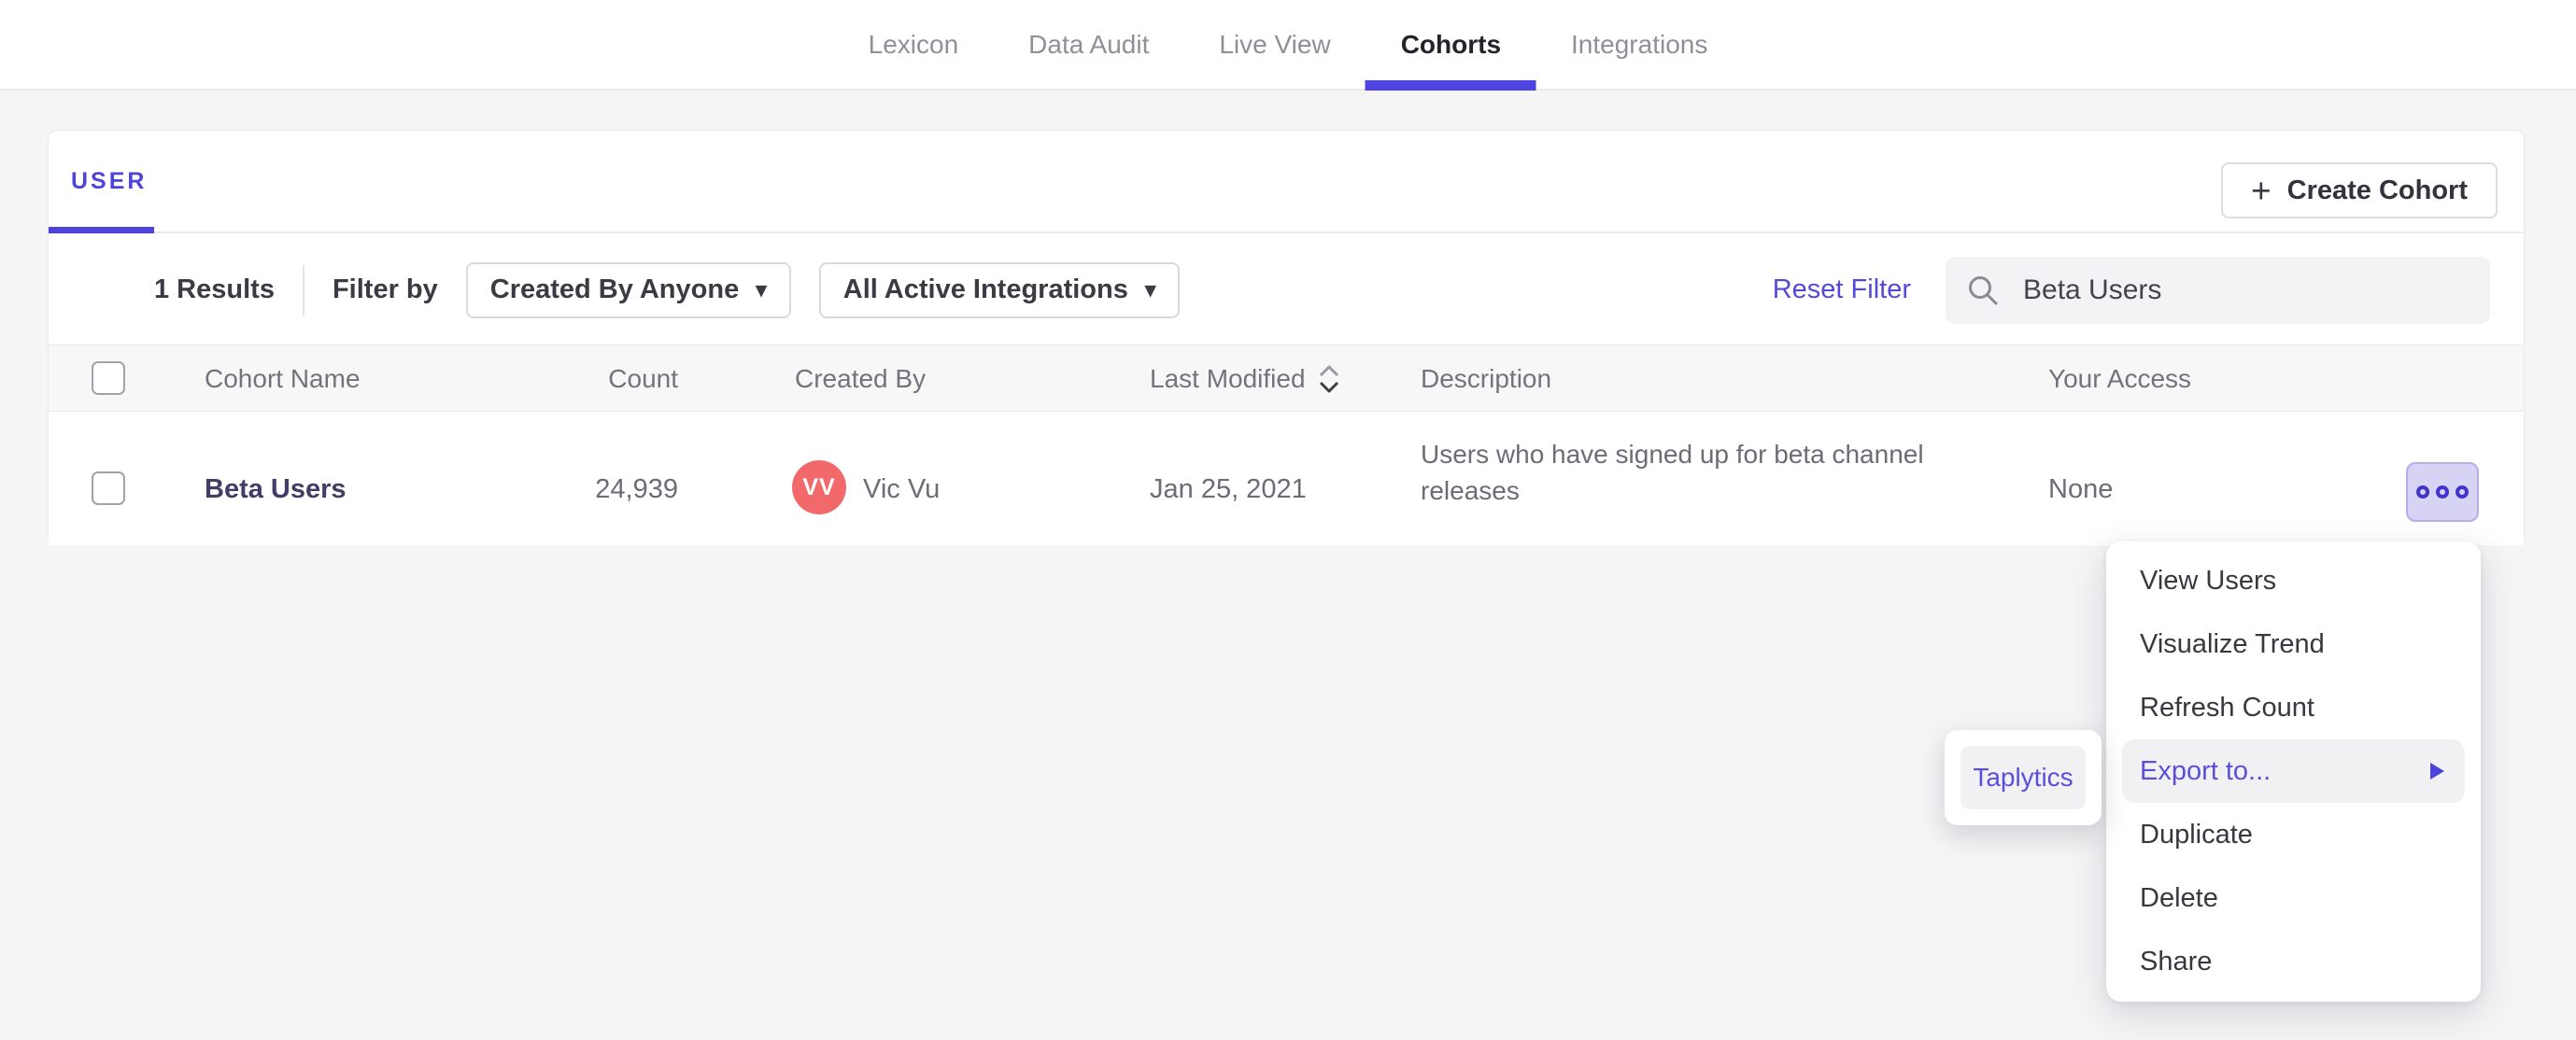  I want to click on results-count: 1 Results, so click(214, 289).